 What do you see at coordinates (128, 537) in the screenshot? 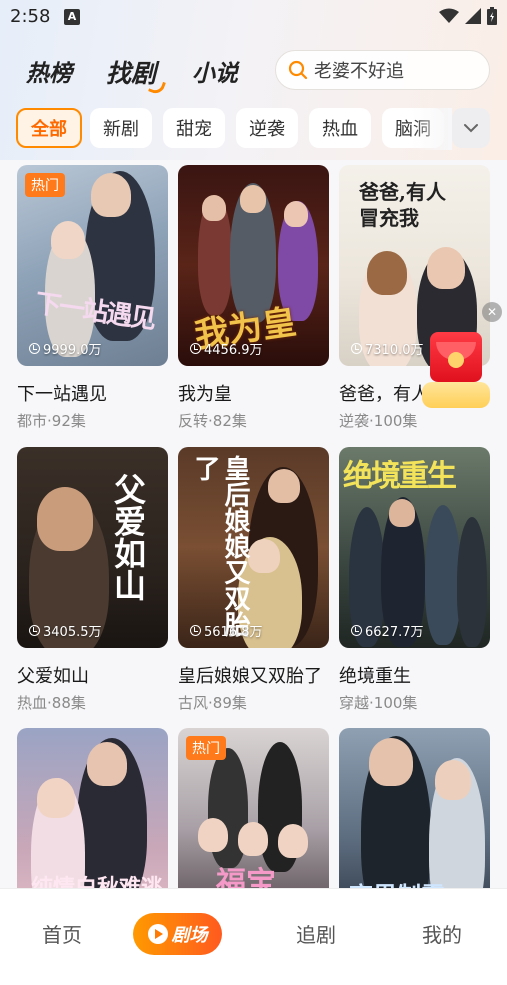
I see `poster-title-art: 父爱如山` at bounding box center [128, 537].